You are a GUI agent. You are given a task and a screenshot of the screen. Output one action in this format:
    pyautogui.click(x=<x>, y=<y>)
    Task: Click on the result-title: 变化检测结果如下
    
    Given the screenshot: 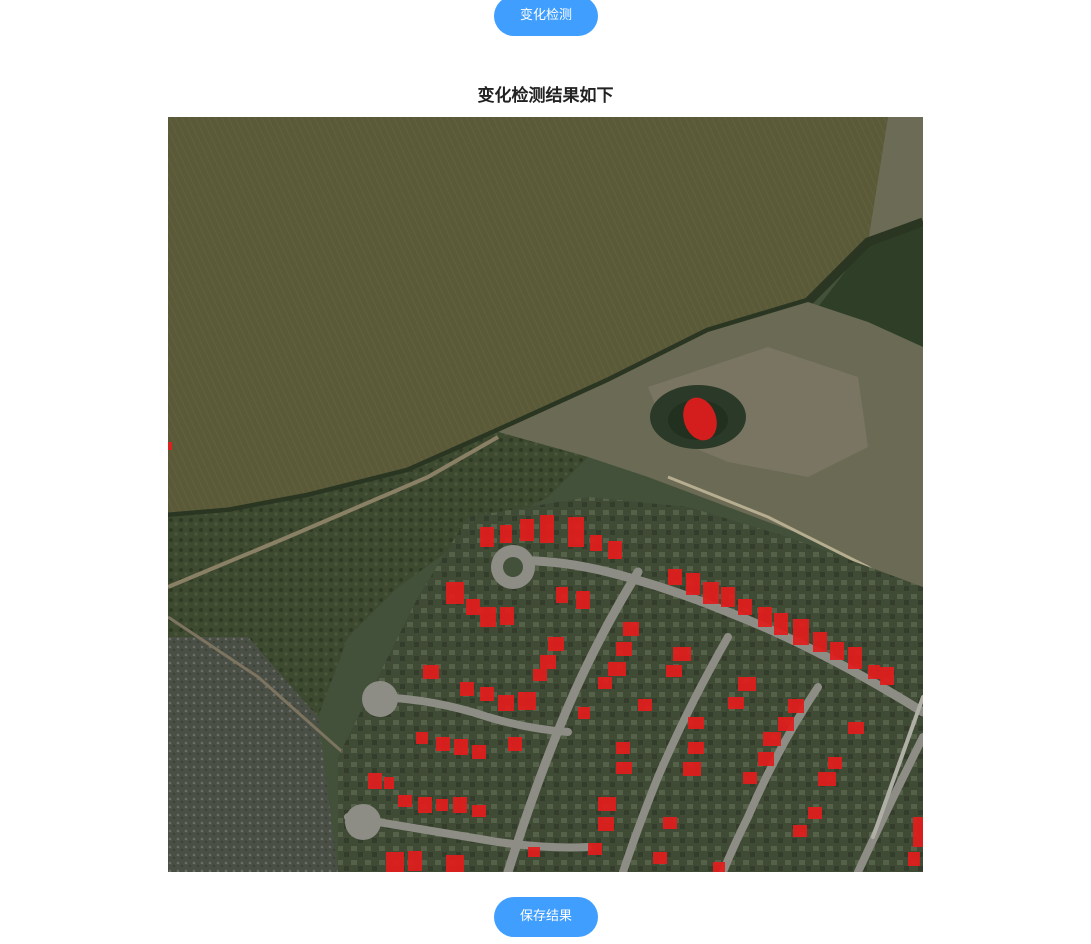 What is the action you would take?
    pyautogui.click(x=545, y=96)
    